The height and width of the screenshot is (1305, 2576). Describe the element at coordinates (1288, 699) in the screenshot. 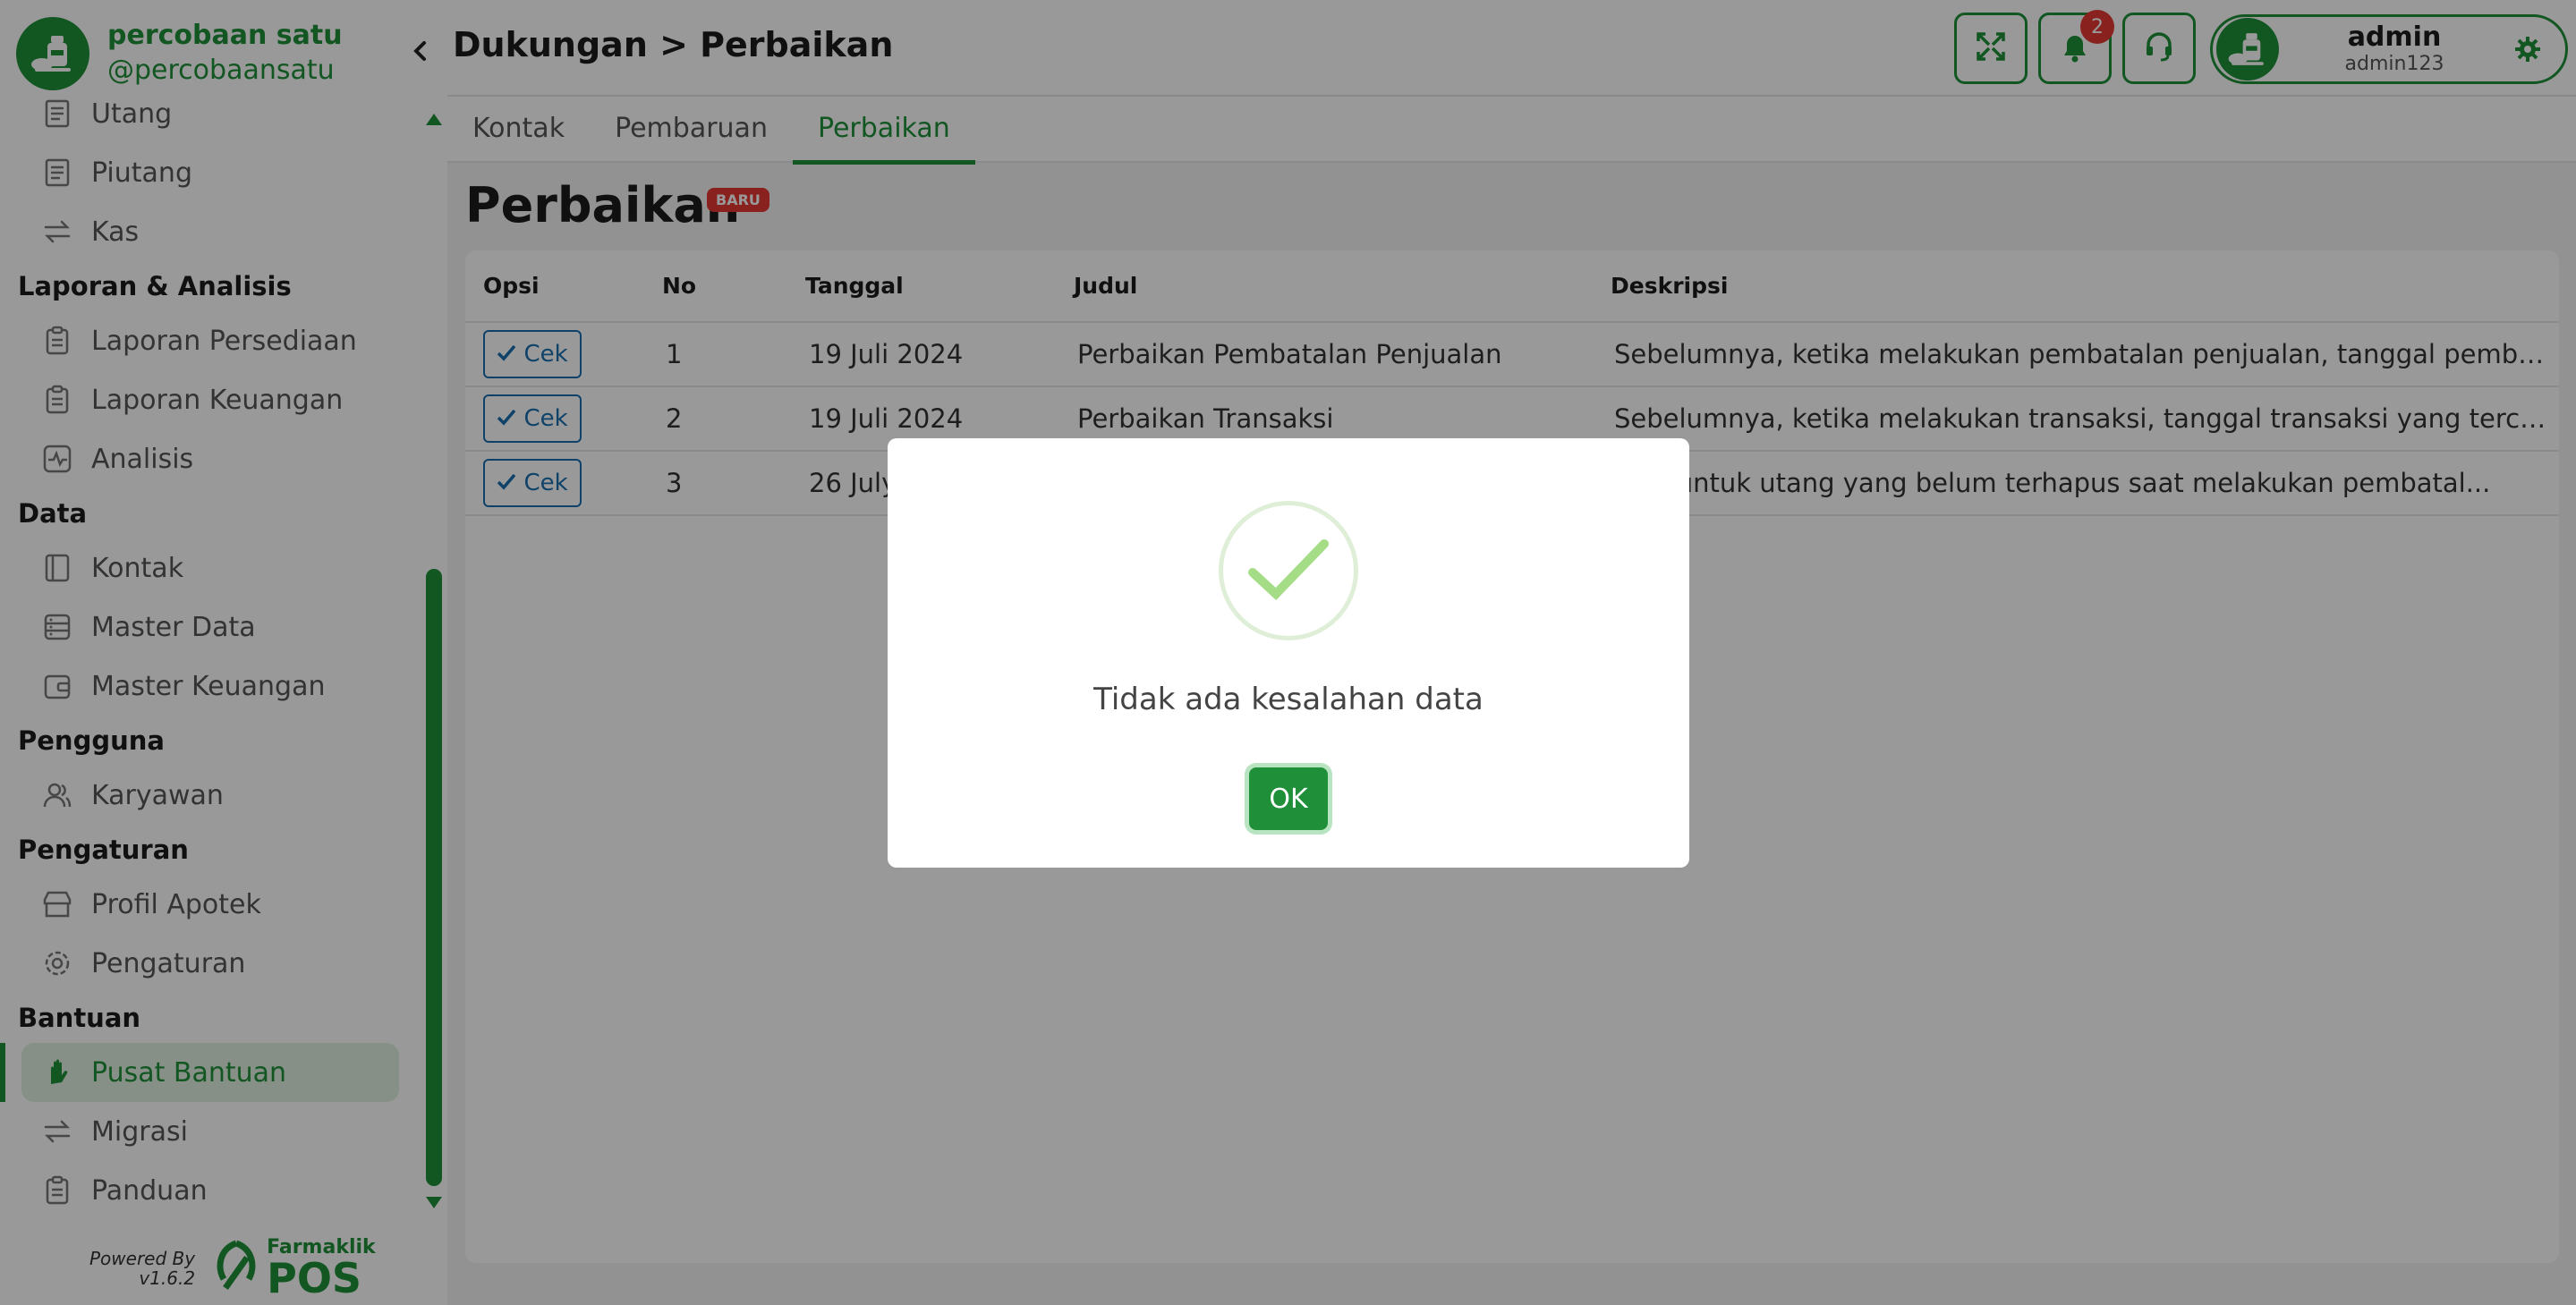

I see `dialog-message: Tidak ada kesalahan data` at that location.